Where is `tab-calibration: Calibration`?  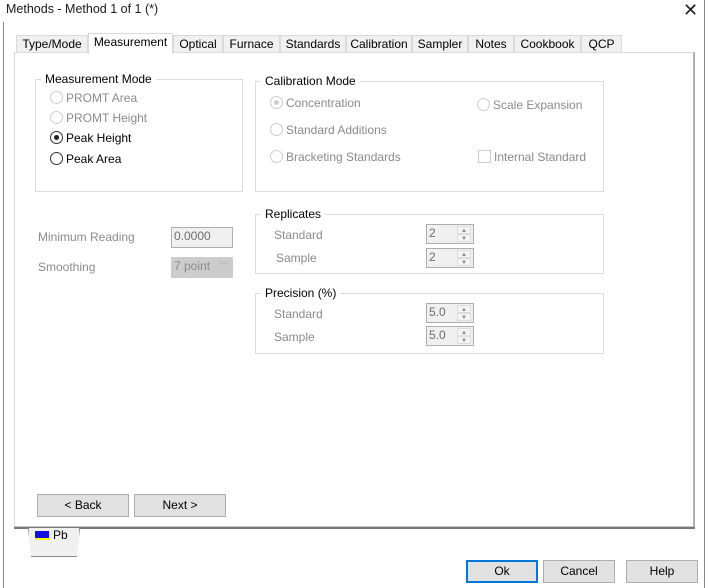
tab-calibration: Calibration is located at coordinates (379, 44).